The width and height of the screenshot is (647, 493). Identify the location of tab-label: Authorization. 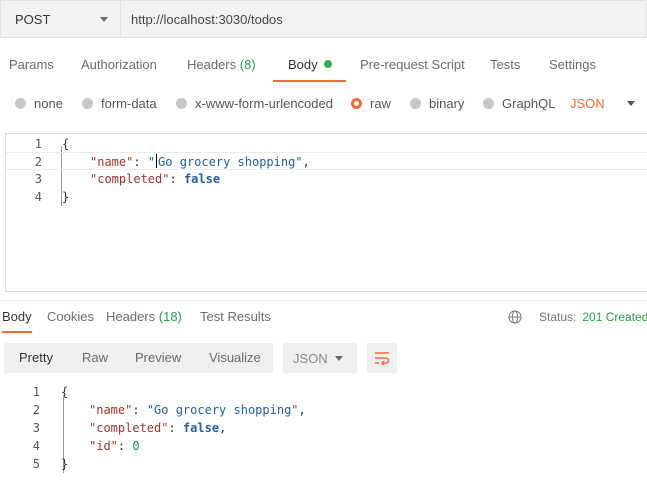
(119, 64).